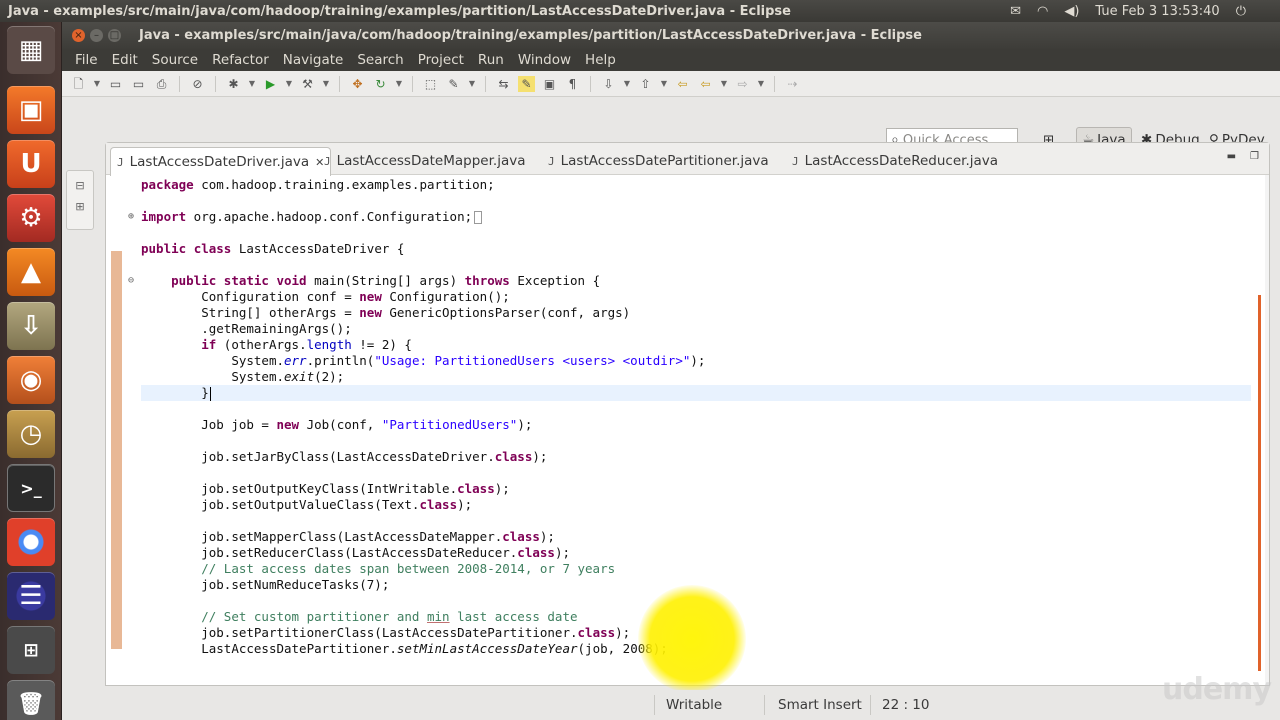 The width and height of the screenshot is (1280, 720). Describe the element at coordinates (31, 542) in the screenshot. I see `launcher-chrome-icon` at that location.